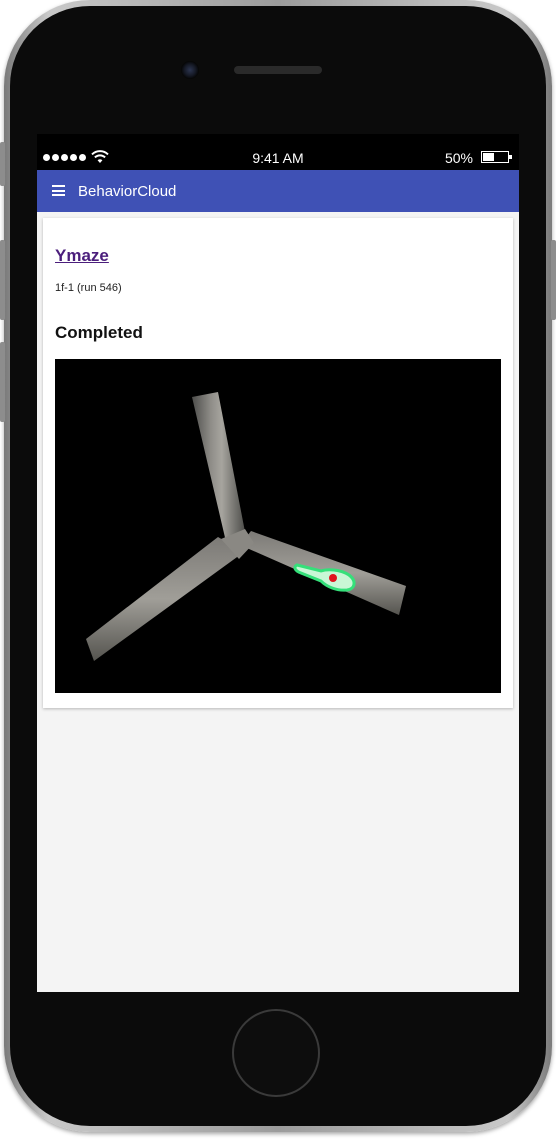  Describe the element at coordinates (82, 256) in the screenshot. I see `experiment-title-link: Ymaze` at that location.